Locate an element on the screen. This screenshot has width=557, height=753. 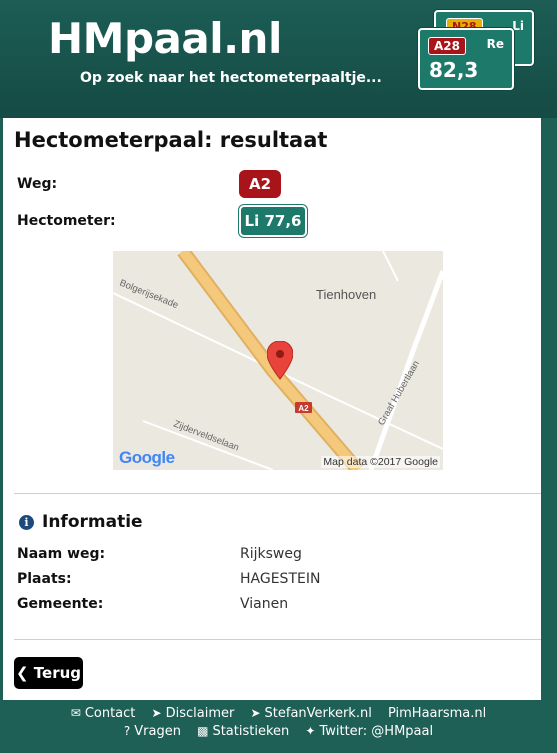
footer-link-vragen: ? Vragen is located at coordinates (152, 731).